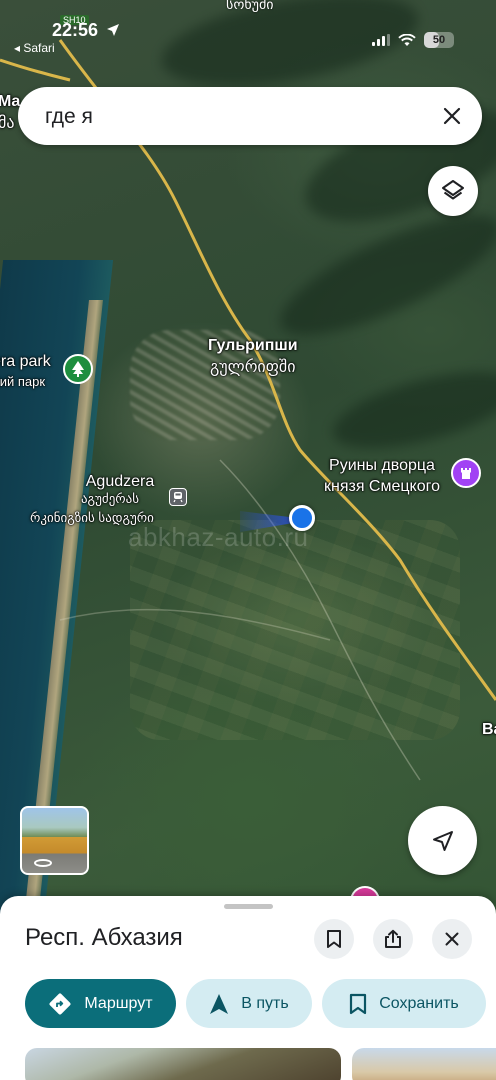 The height and width of the screenshot is (1080, 496). Describe the element at coordinates (104, 937) in the screenshot. I see `place-title: Респ. Абхазия` at that location.